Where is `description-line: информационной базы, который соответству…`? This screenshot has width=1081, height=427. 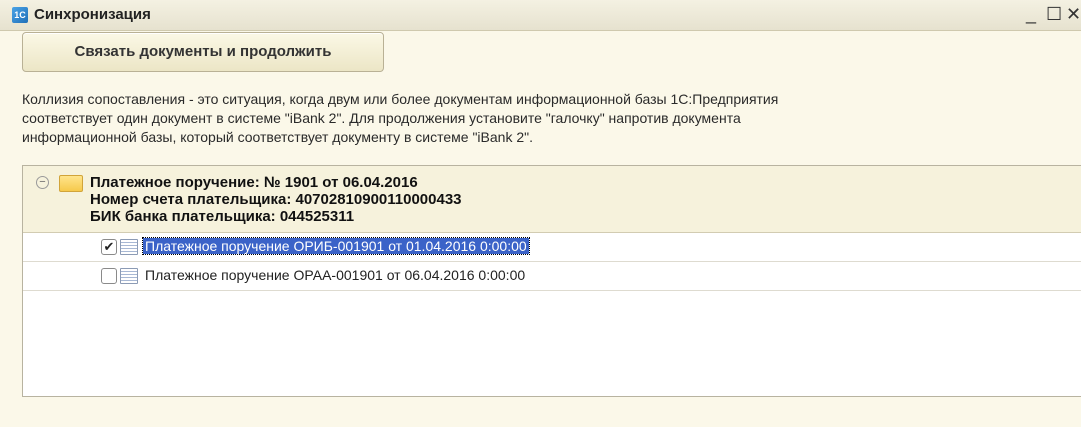
description-line: информационной базы, который соответству… is located at coordinates (277, 137).